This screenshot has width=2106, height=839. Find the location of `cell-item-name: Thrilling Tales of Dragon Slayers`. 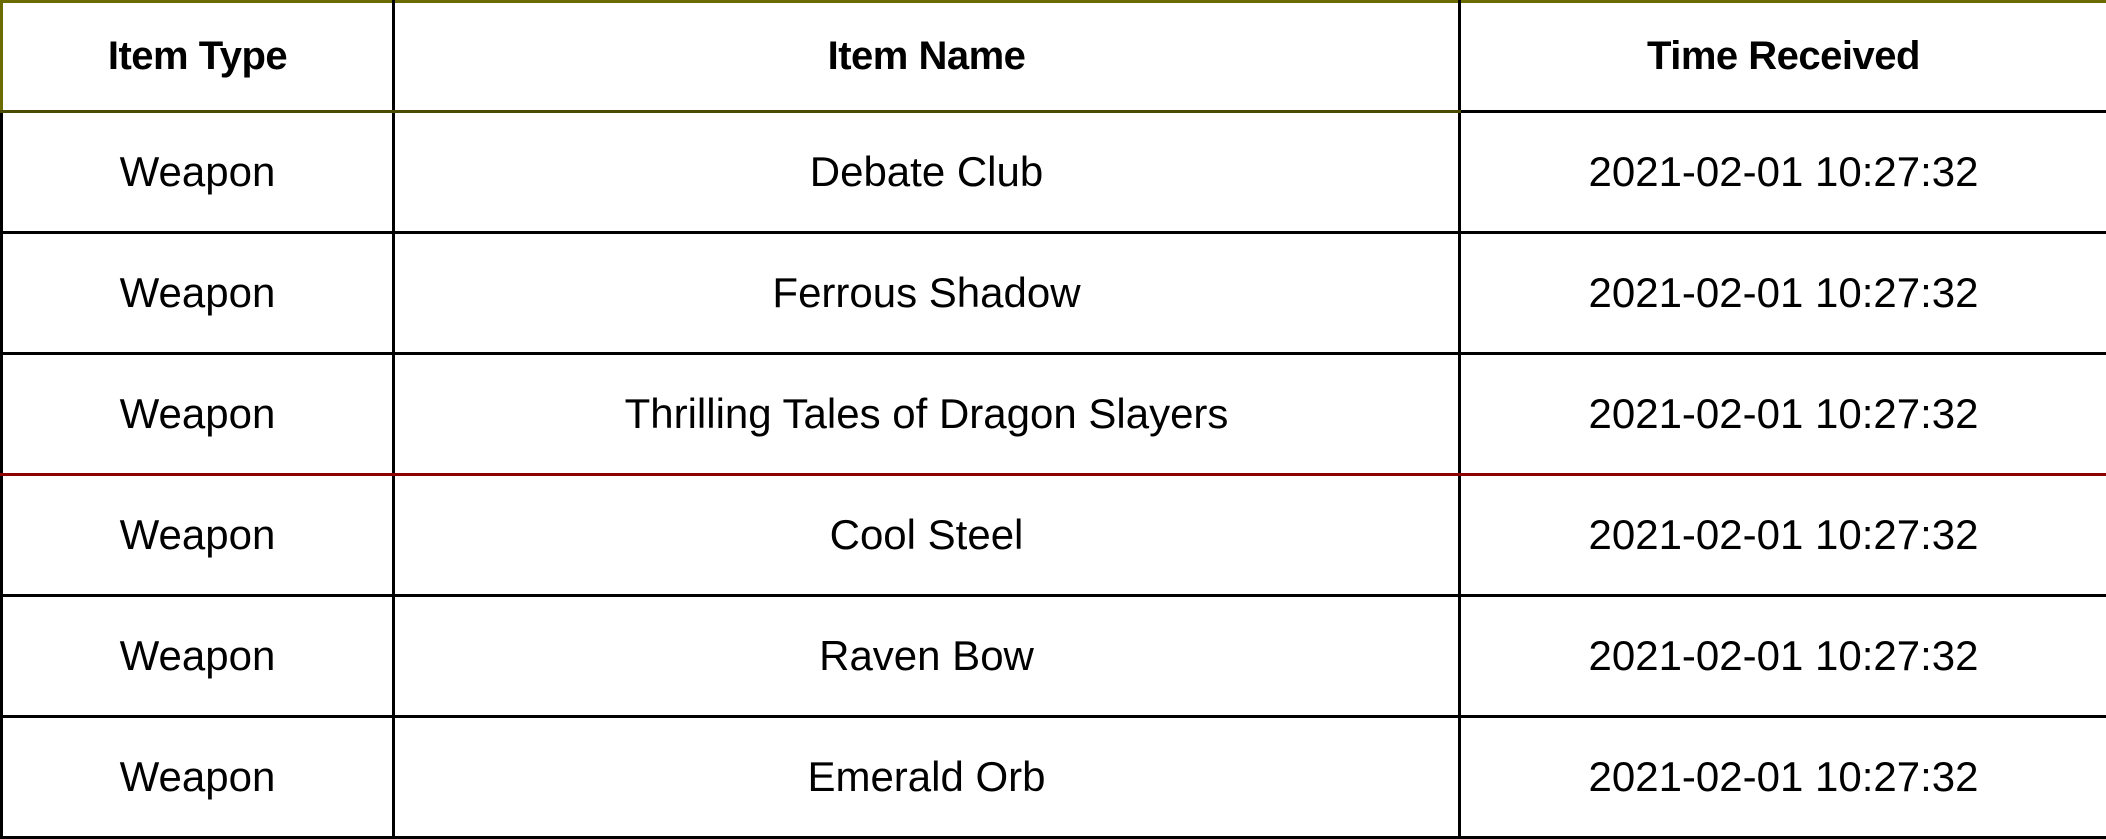

cell-item-name: Thrilling Tales of Dragon Slayers is located at coordinates (927, 414).